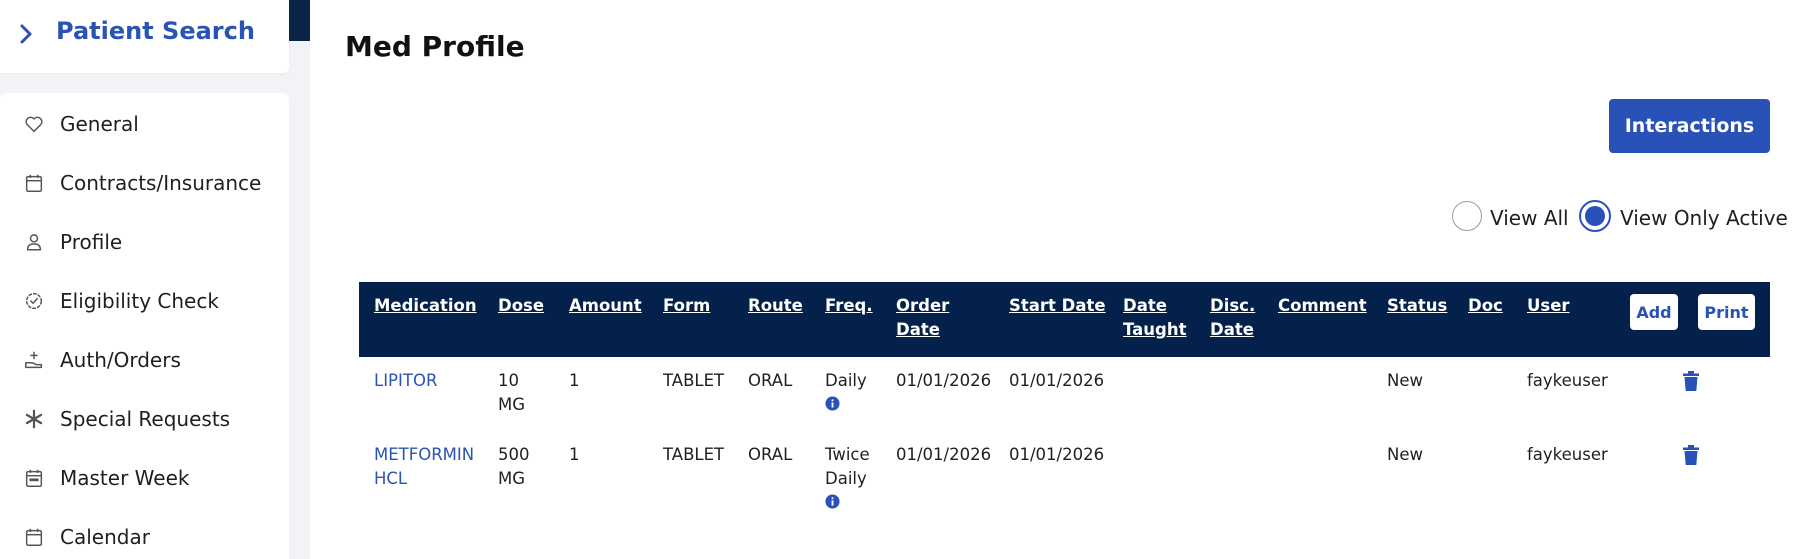  I want to click on freq-line: Twice, so click(847, 454).